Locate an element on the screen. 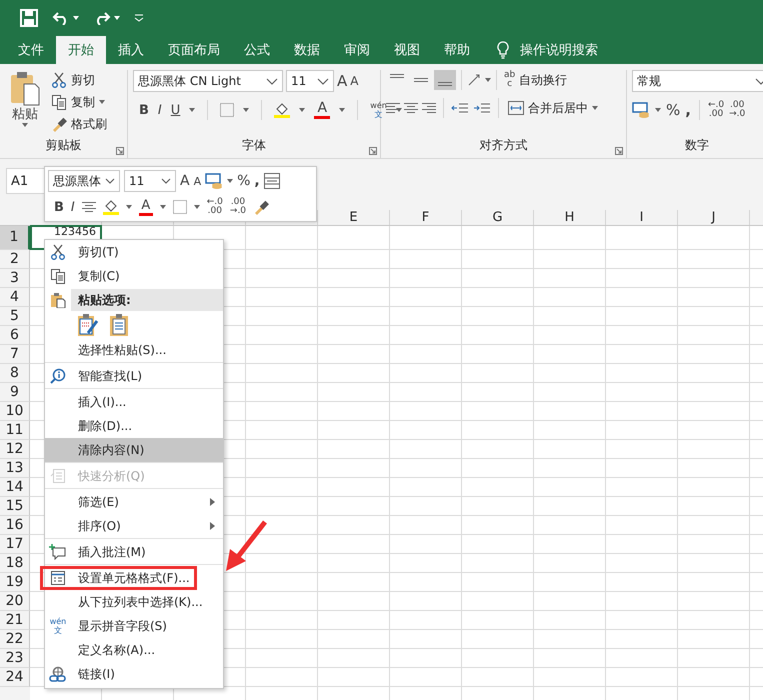 The width and height of the screenshot is (763, 700). column-header: I is located at coordinates (642, 217).